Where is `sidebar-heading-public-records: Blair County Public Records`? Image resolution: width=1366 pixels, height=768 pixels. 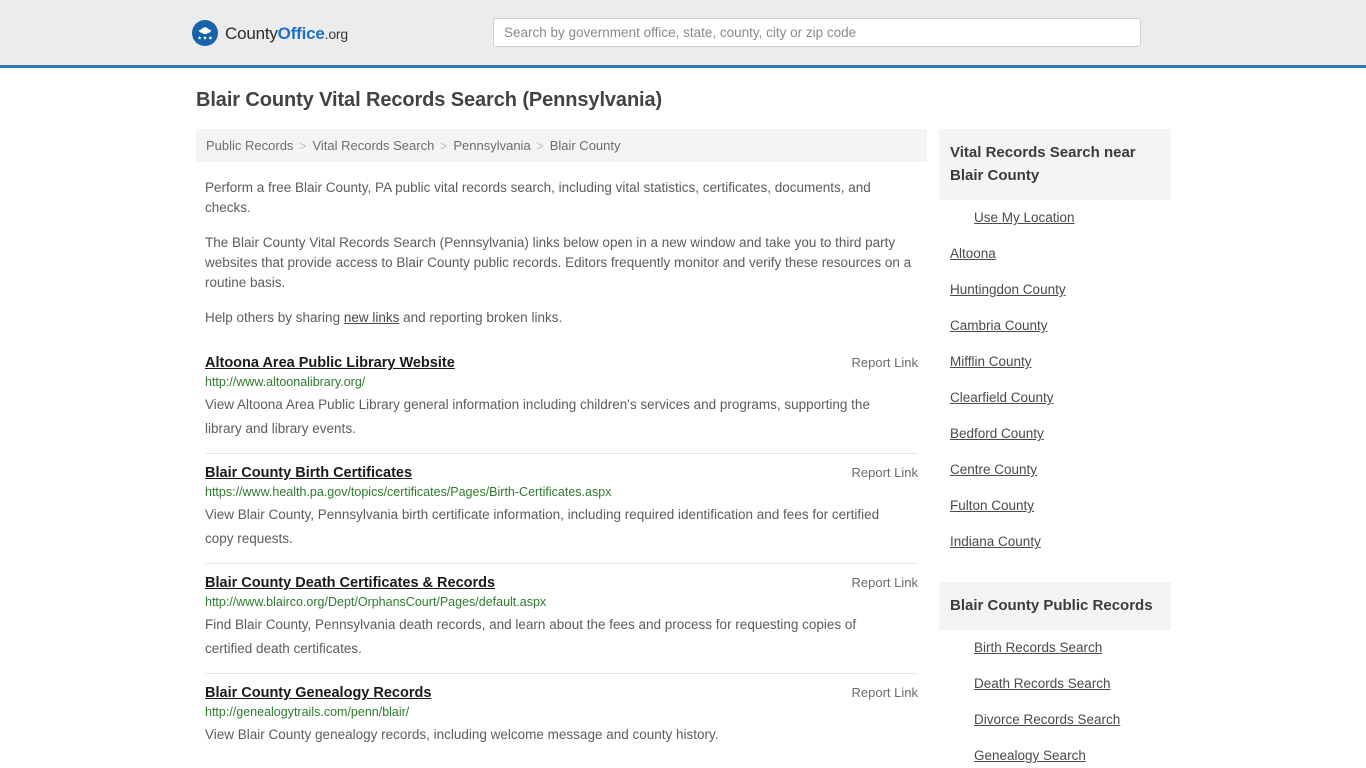
sidebar-heading-public-records: Blair County Public Records is located at coordinates (1055, 606).